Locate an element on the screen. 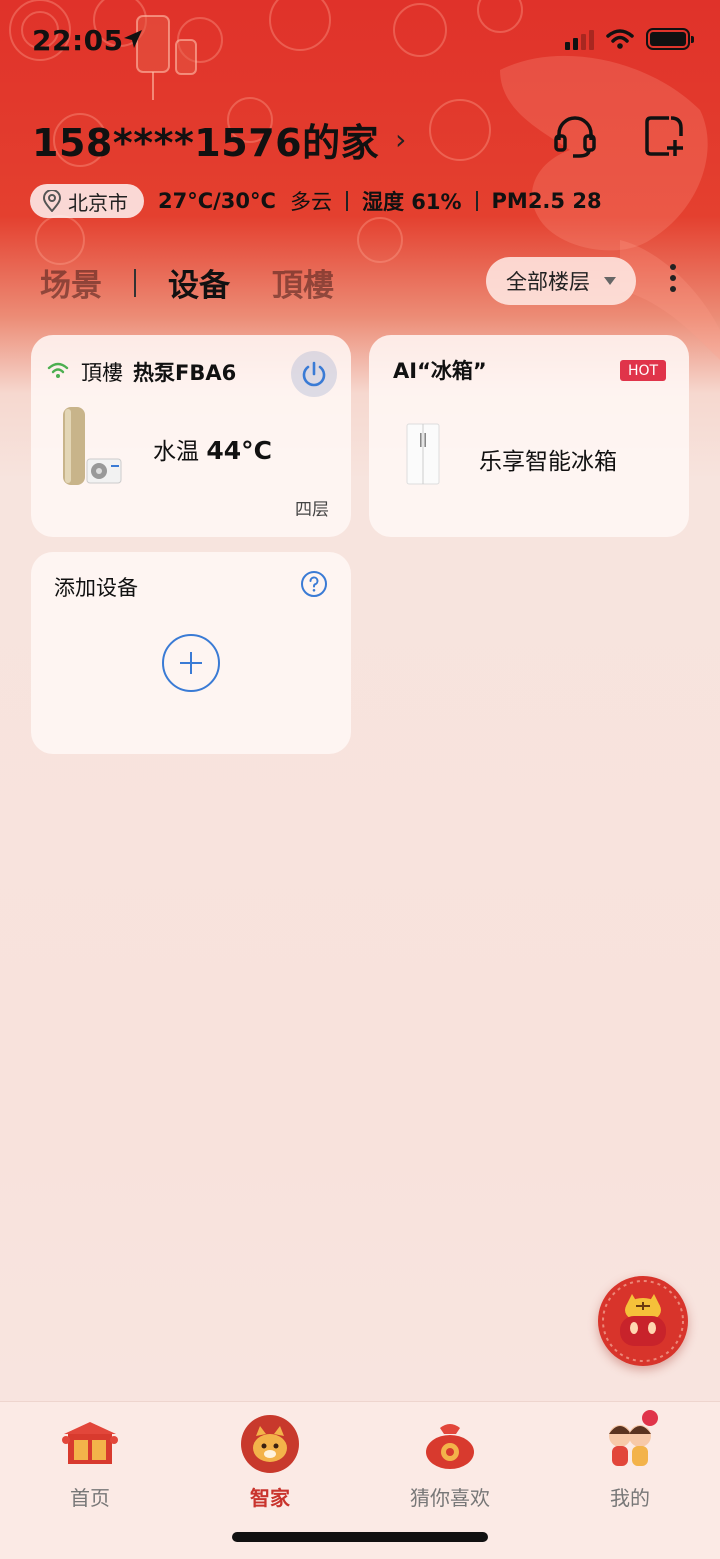 The width and height of the screenshot is (720, 1559). lucky-bag-icon is located at coordinates (450, 1446).